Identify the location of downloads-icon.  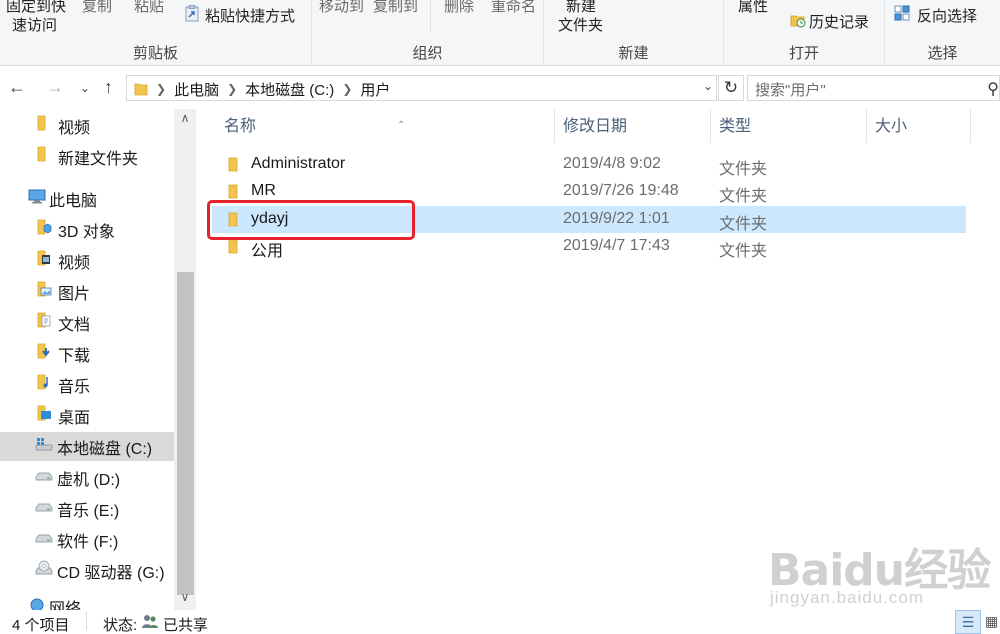
(44, 353).